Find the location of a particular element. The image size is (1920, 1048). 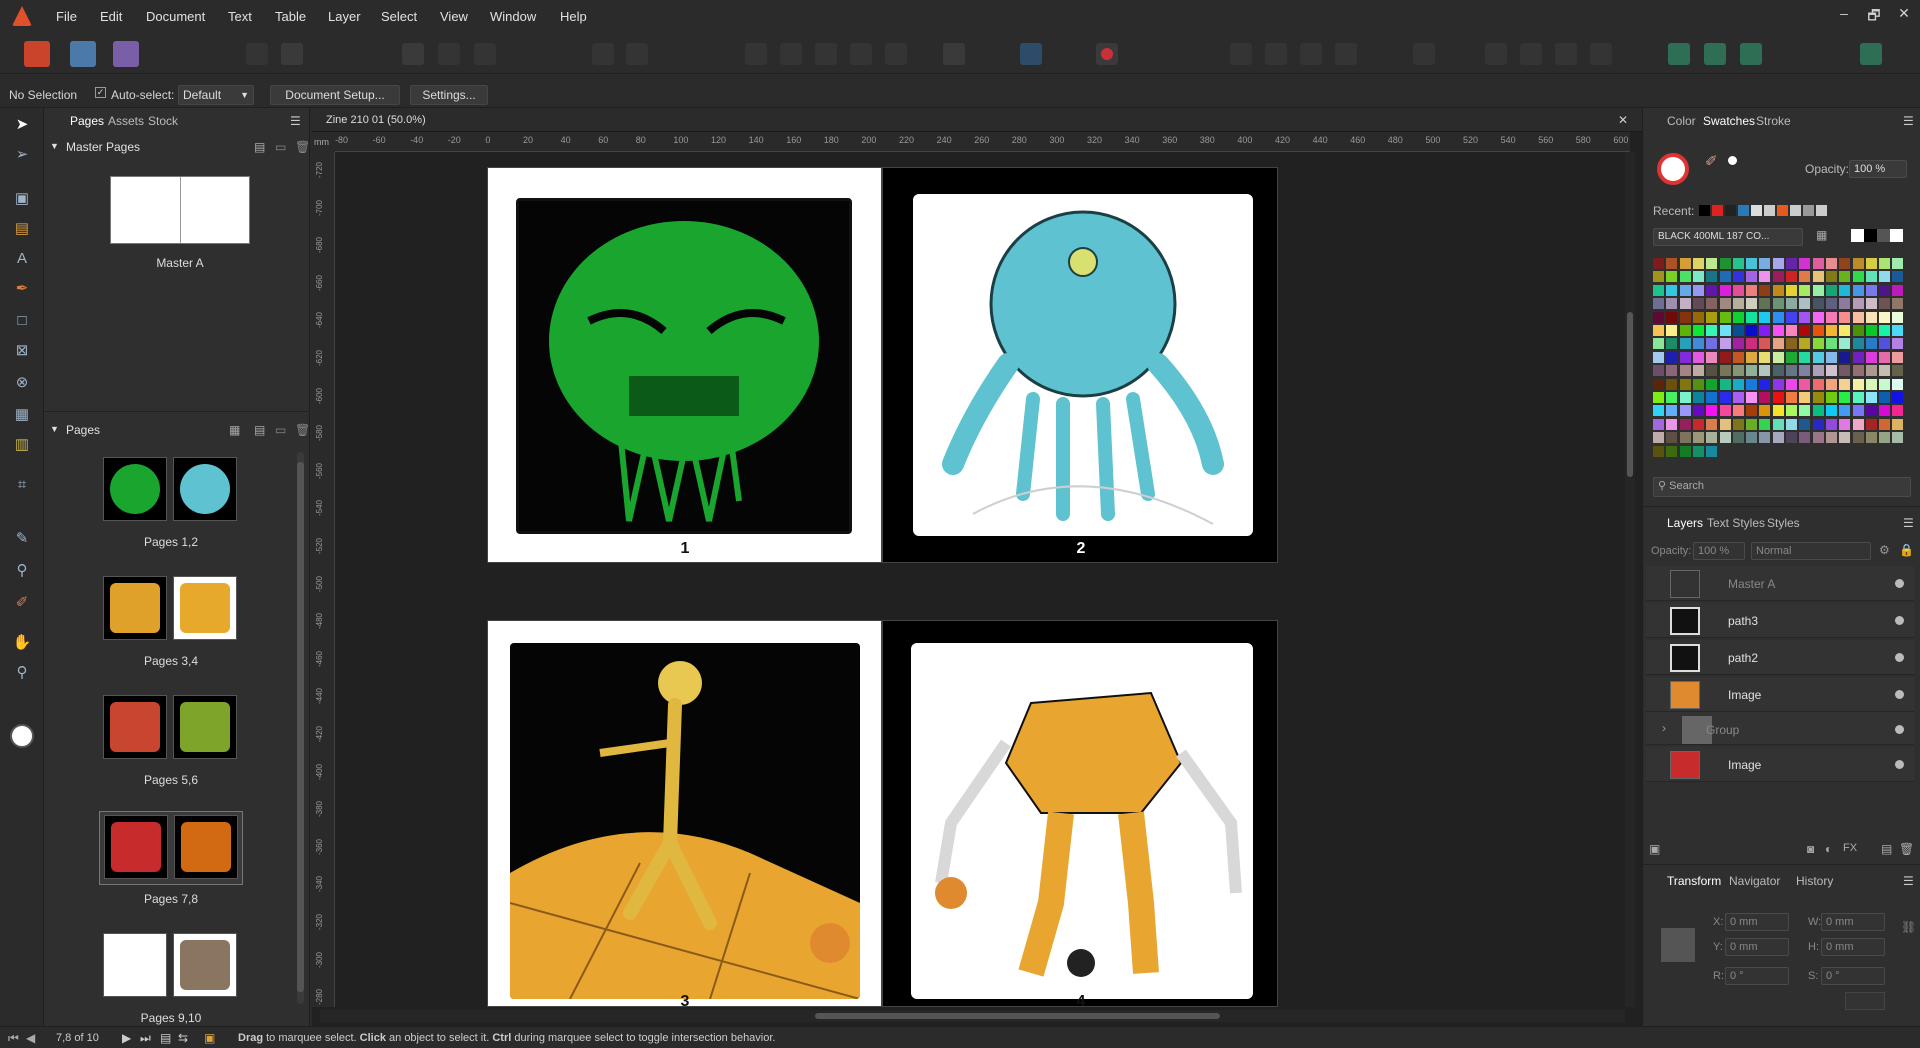

link-icon: ⛓ is located at coordinates (1908, 927).